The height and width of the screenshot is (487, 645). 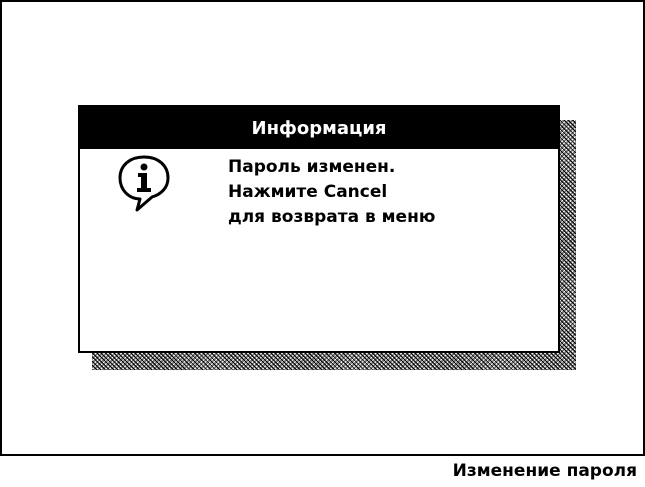 I want to click on message-line: Нажмите Cancel, so click(x=308, y=192).